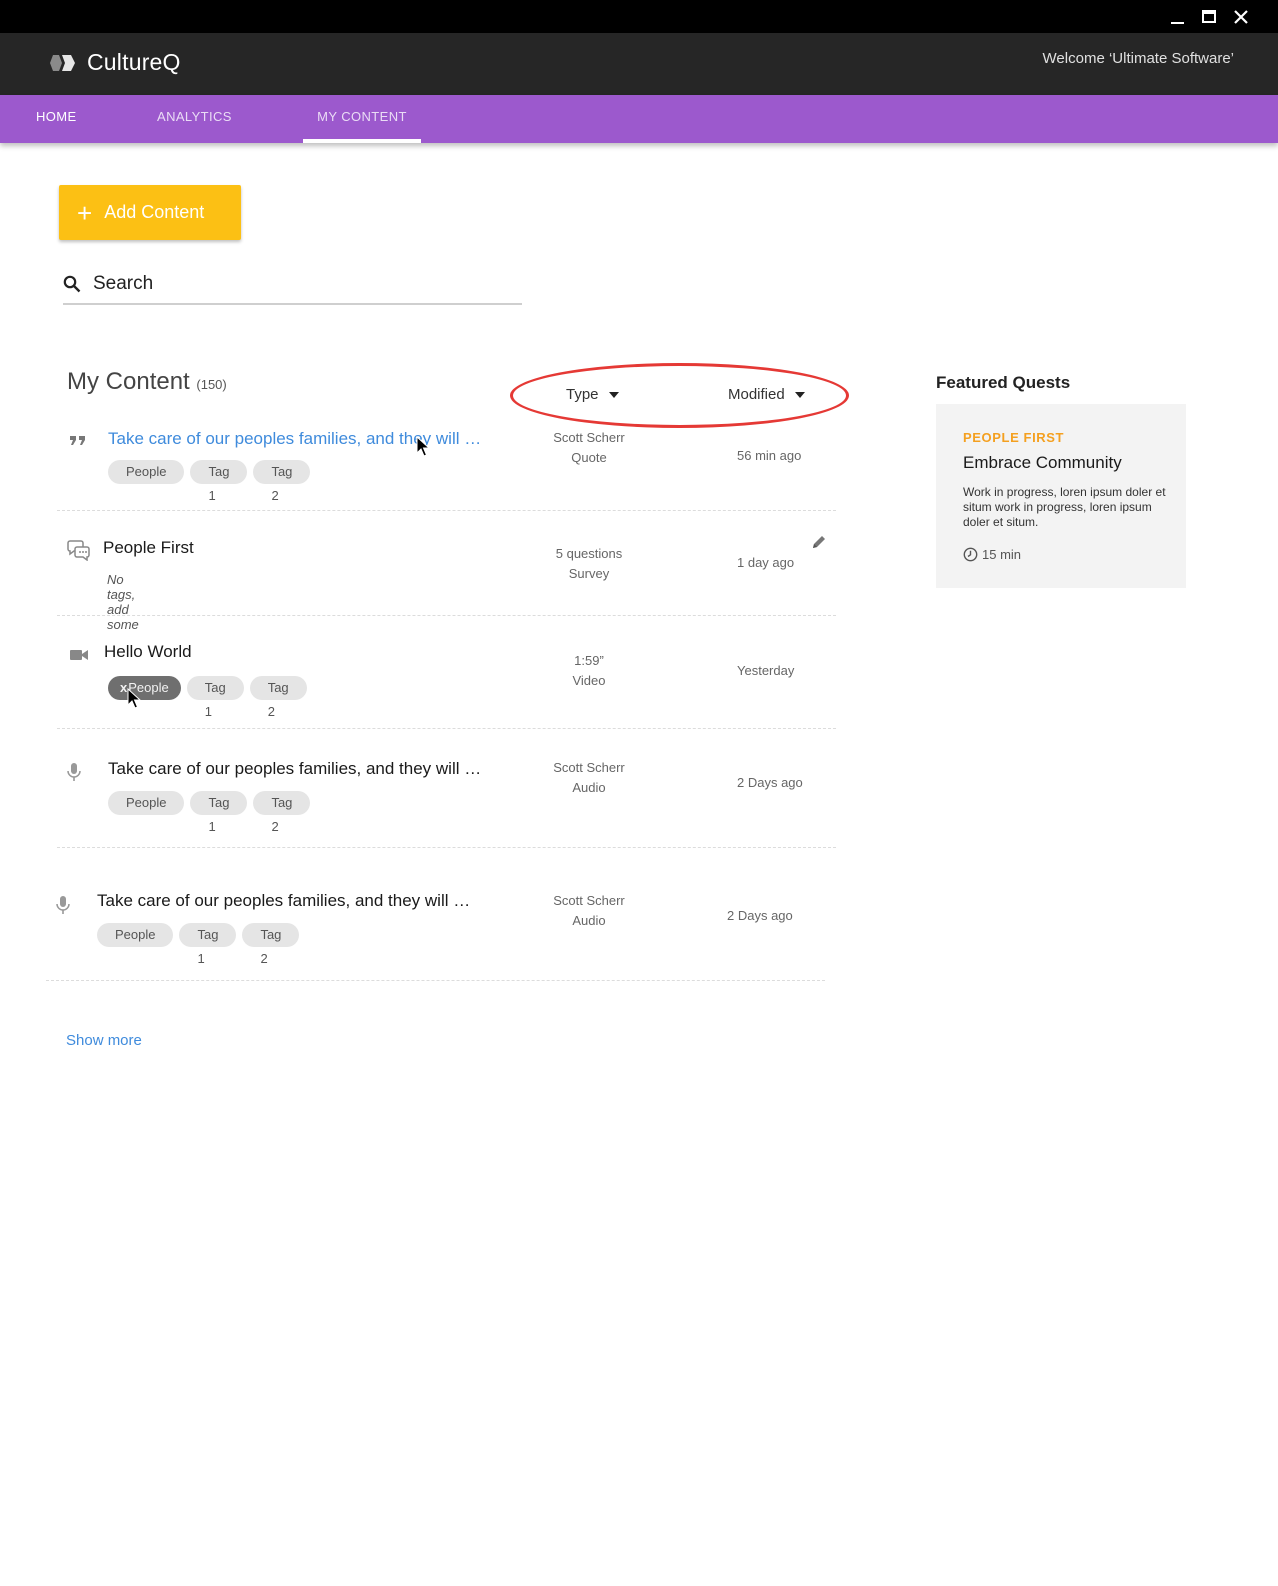  Describe the element at coordinates (756, 394) in the screenshot. I see `sort-modified-label: Modified` at that location.